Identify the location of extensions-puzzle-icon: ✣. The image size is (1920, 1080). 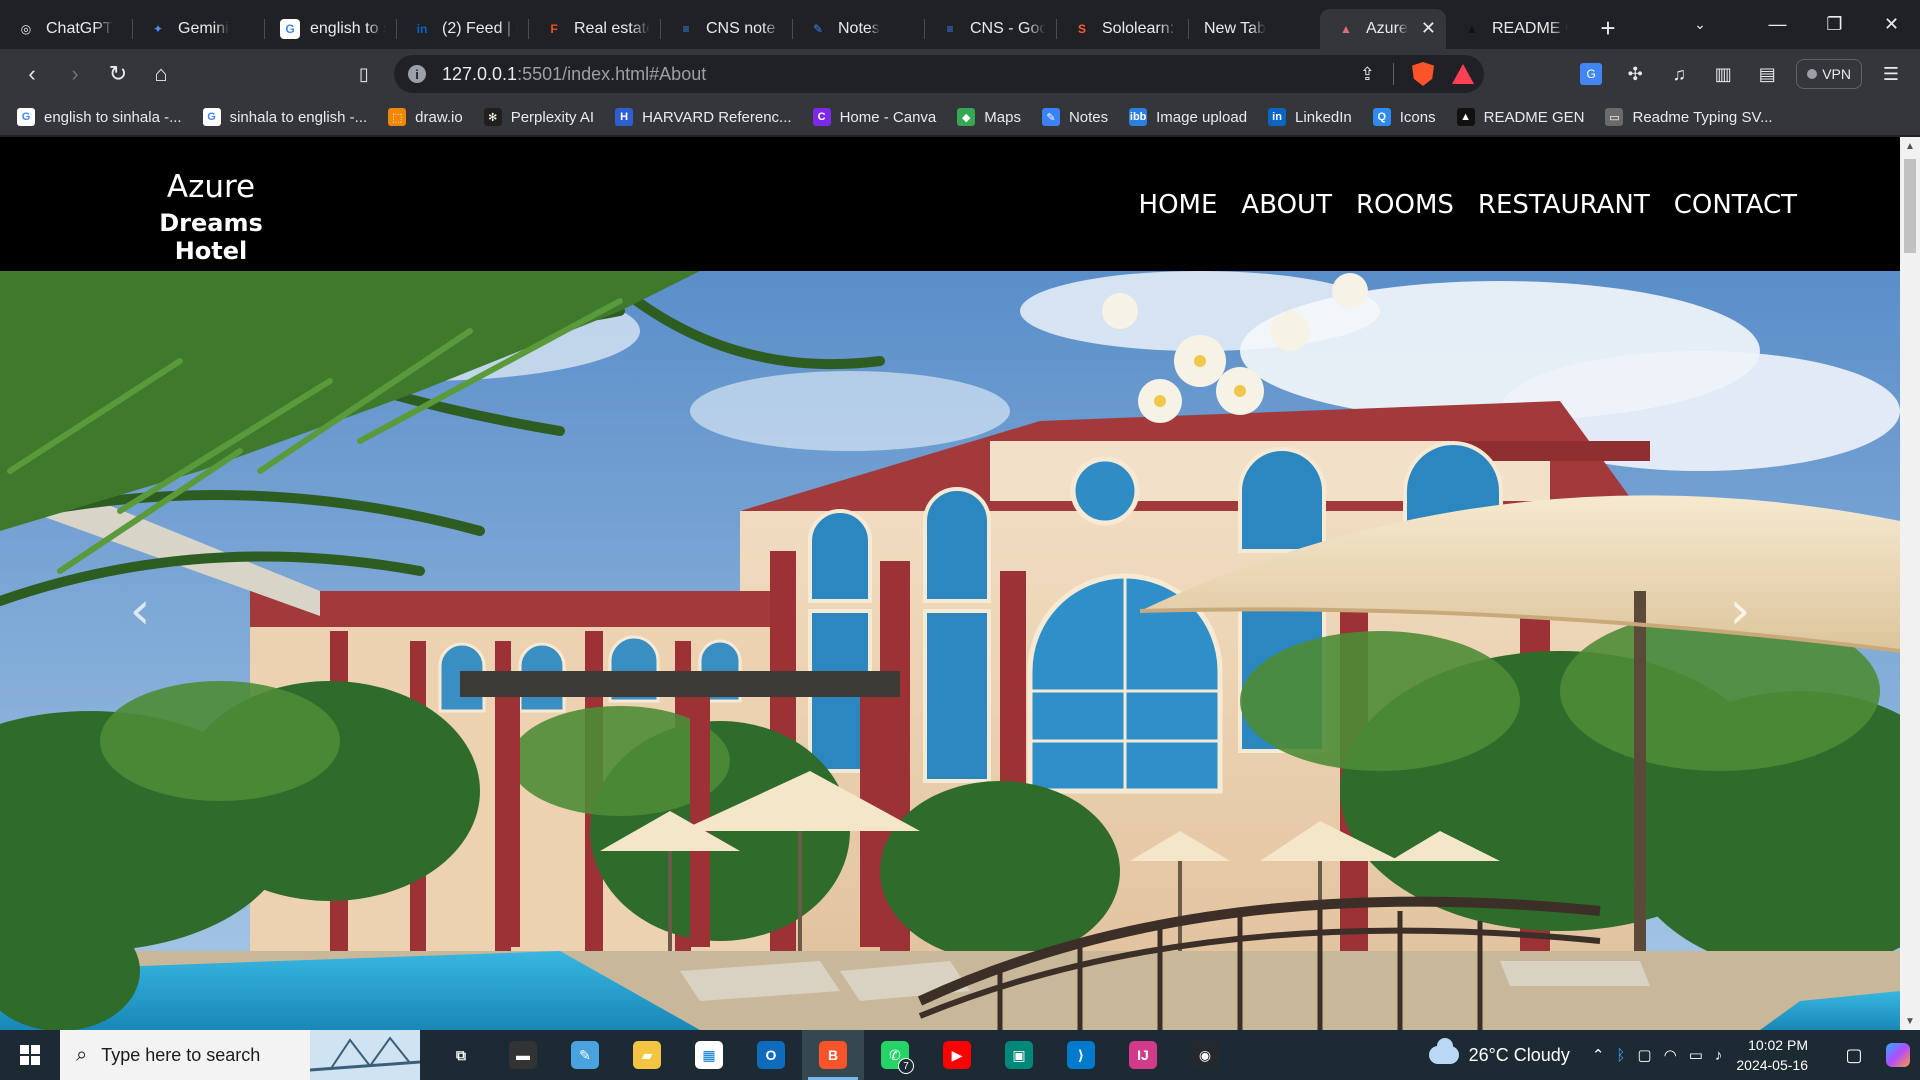
(1635, 74).